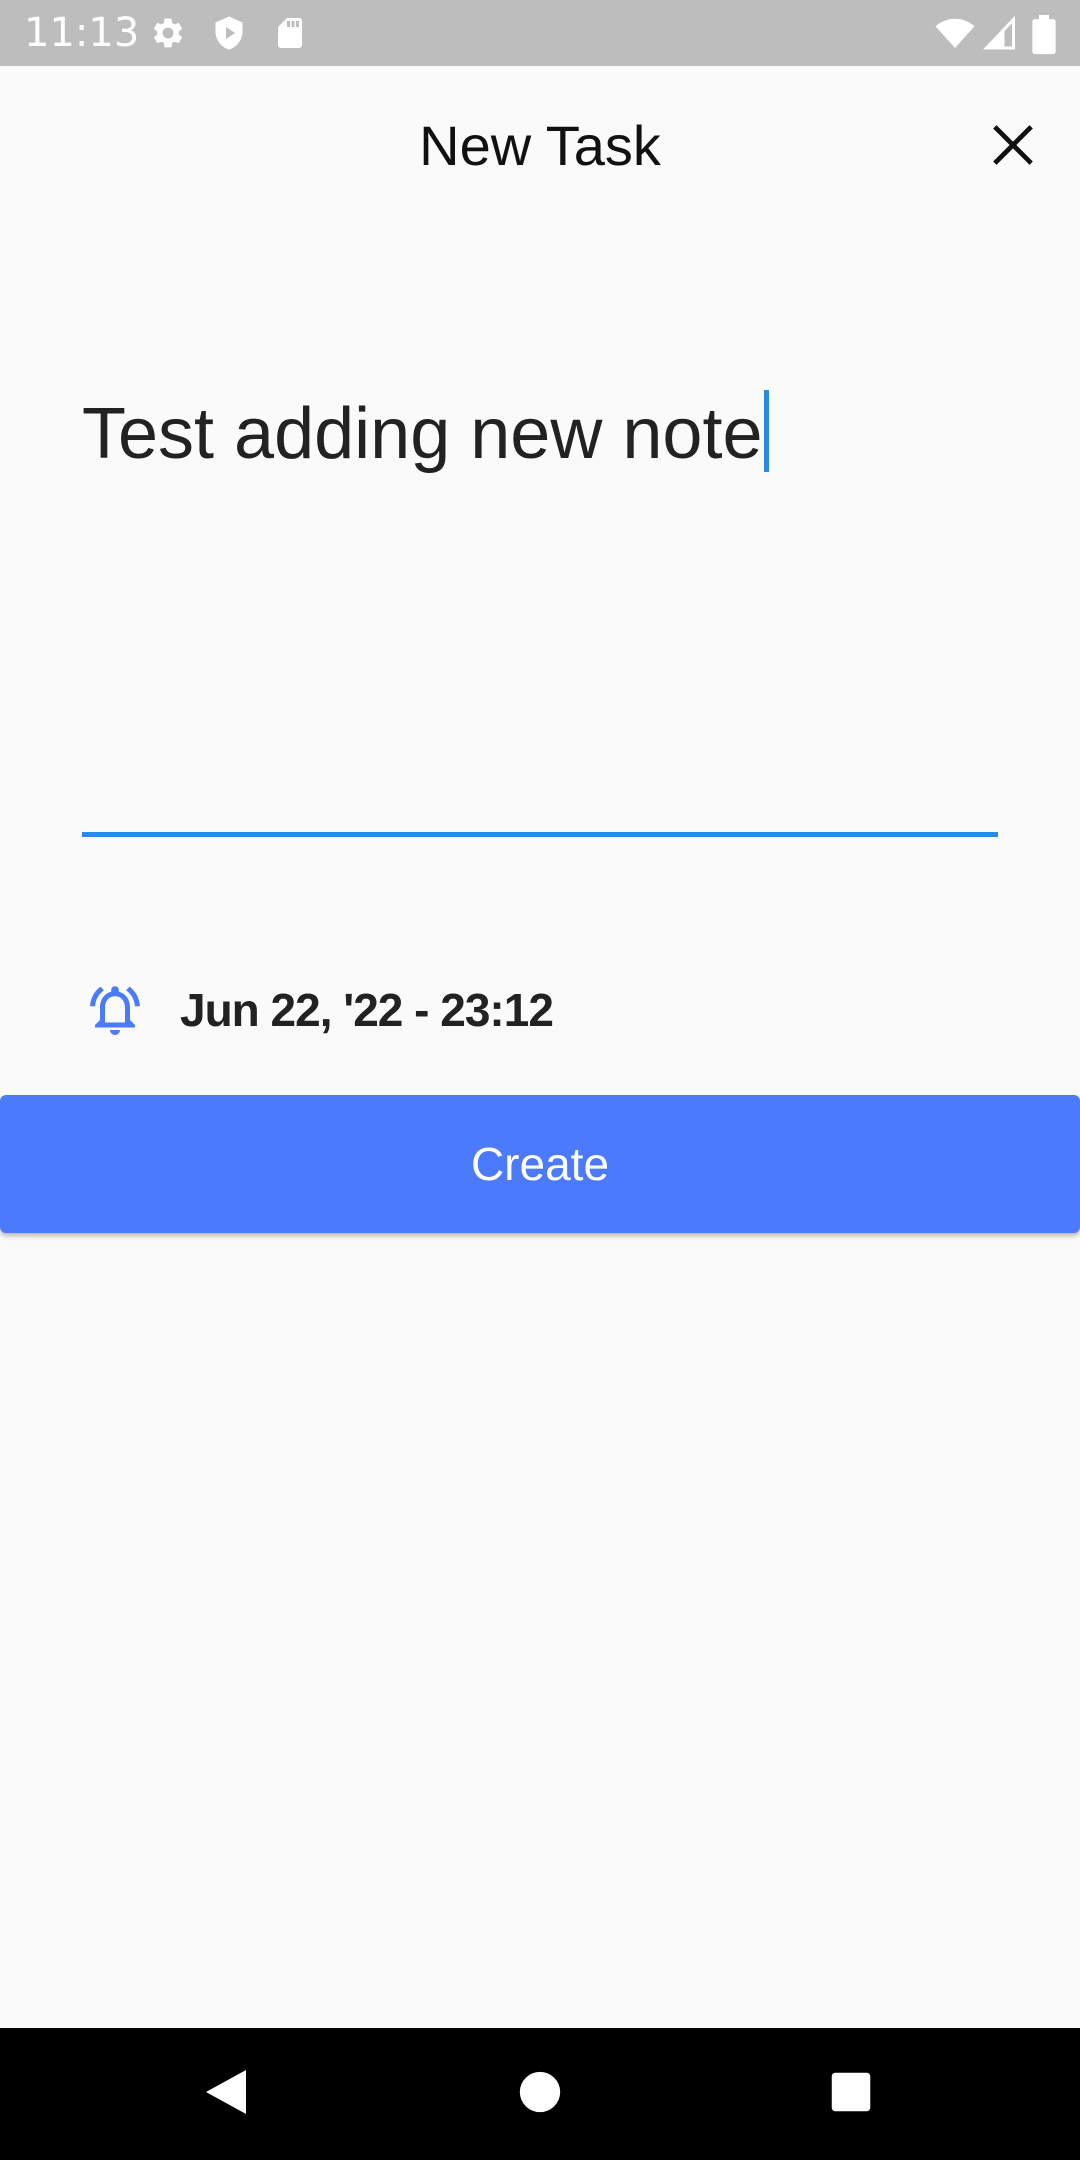 Image resolution: width=1080 pixels, height=2160 pixels. I want to click on cellular-signal-icon, so click(1000, 33).